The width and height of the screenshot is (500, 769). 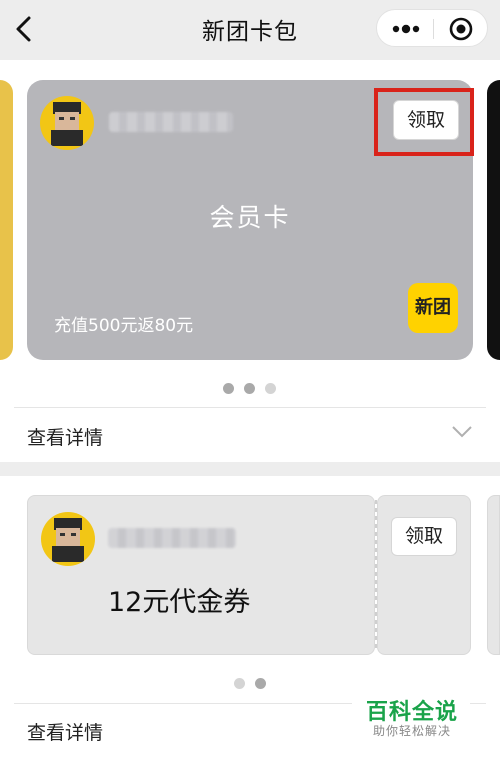 I want to click on capsule-divider, so click(x=433, y=29).